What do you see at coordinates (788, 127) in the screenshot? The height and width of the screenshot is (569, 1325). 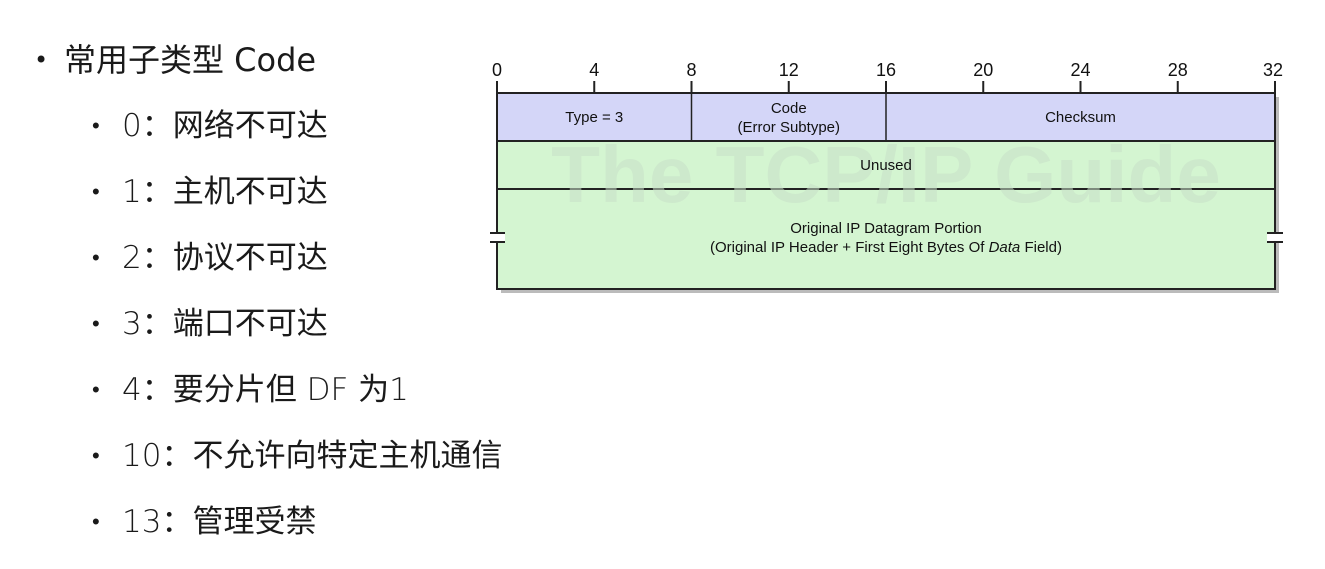 I see `code-field-sublabel: (Error Subtype)` at bounding box center [788, 127].